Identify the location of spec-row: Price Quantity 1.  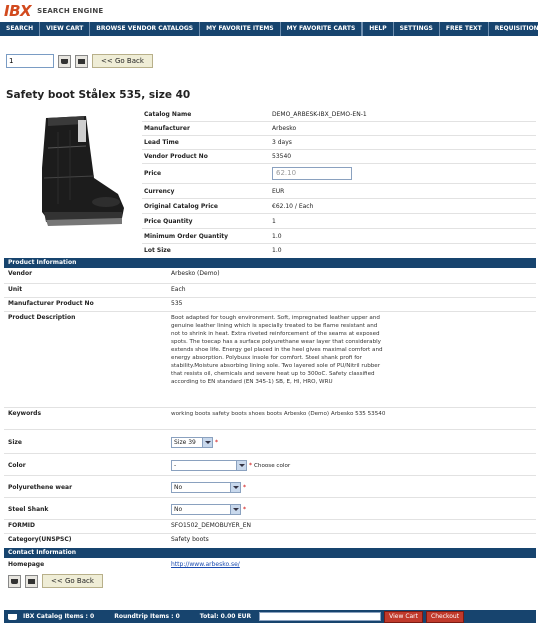
(339, 221).